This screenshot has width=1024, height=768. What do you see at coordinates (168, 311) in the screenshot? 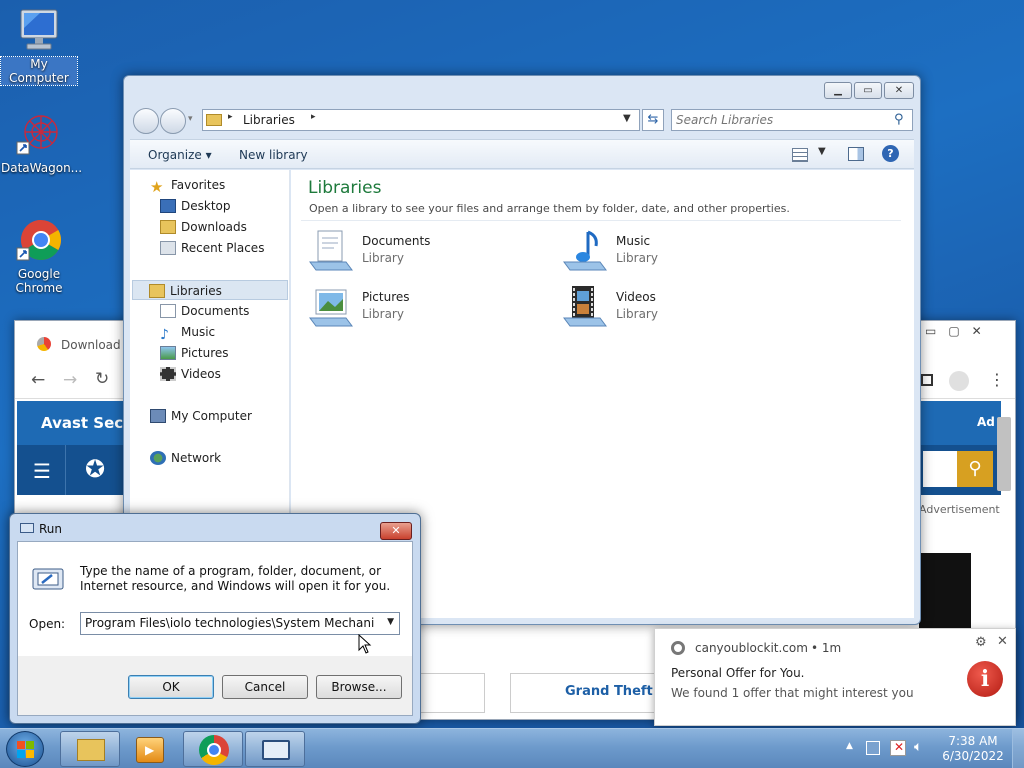
I see `documents-icon` at bounding box center [168, 311].